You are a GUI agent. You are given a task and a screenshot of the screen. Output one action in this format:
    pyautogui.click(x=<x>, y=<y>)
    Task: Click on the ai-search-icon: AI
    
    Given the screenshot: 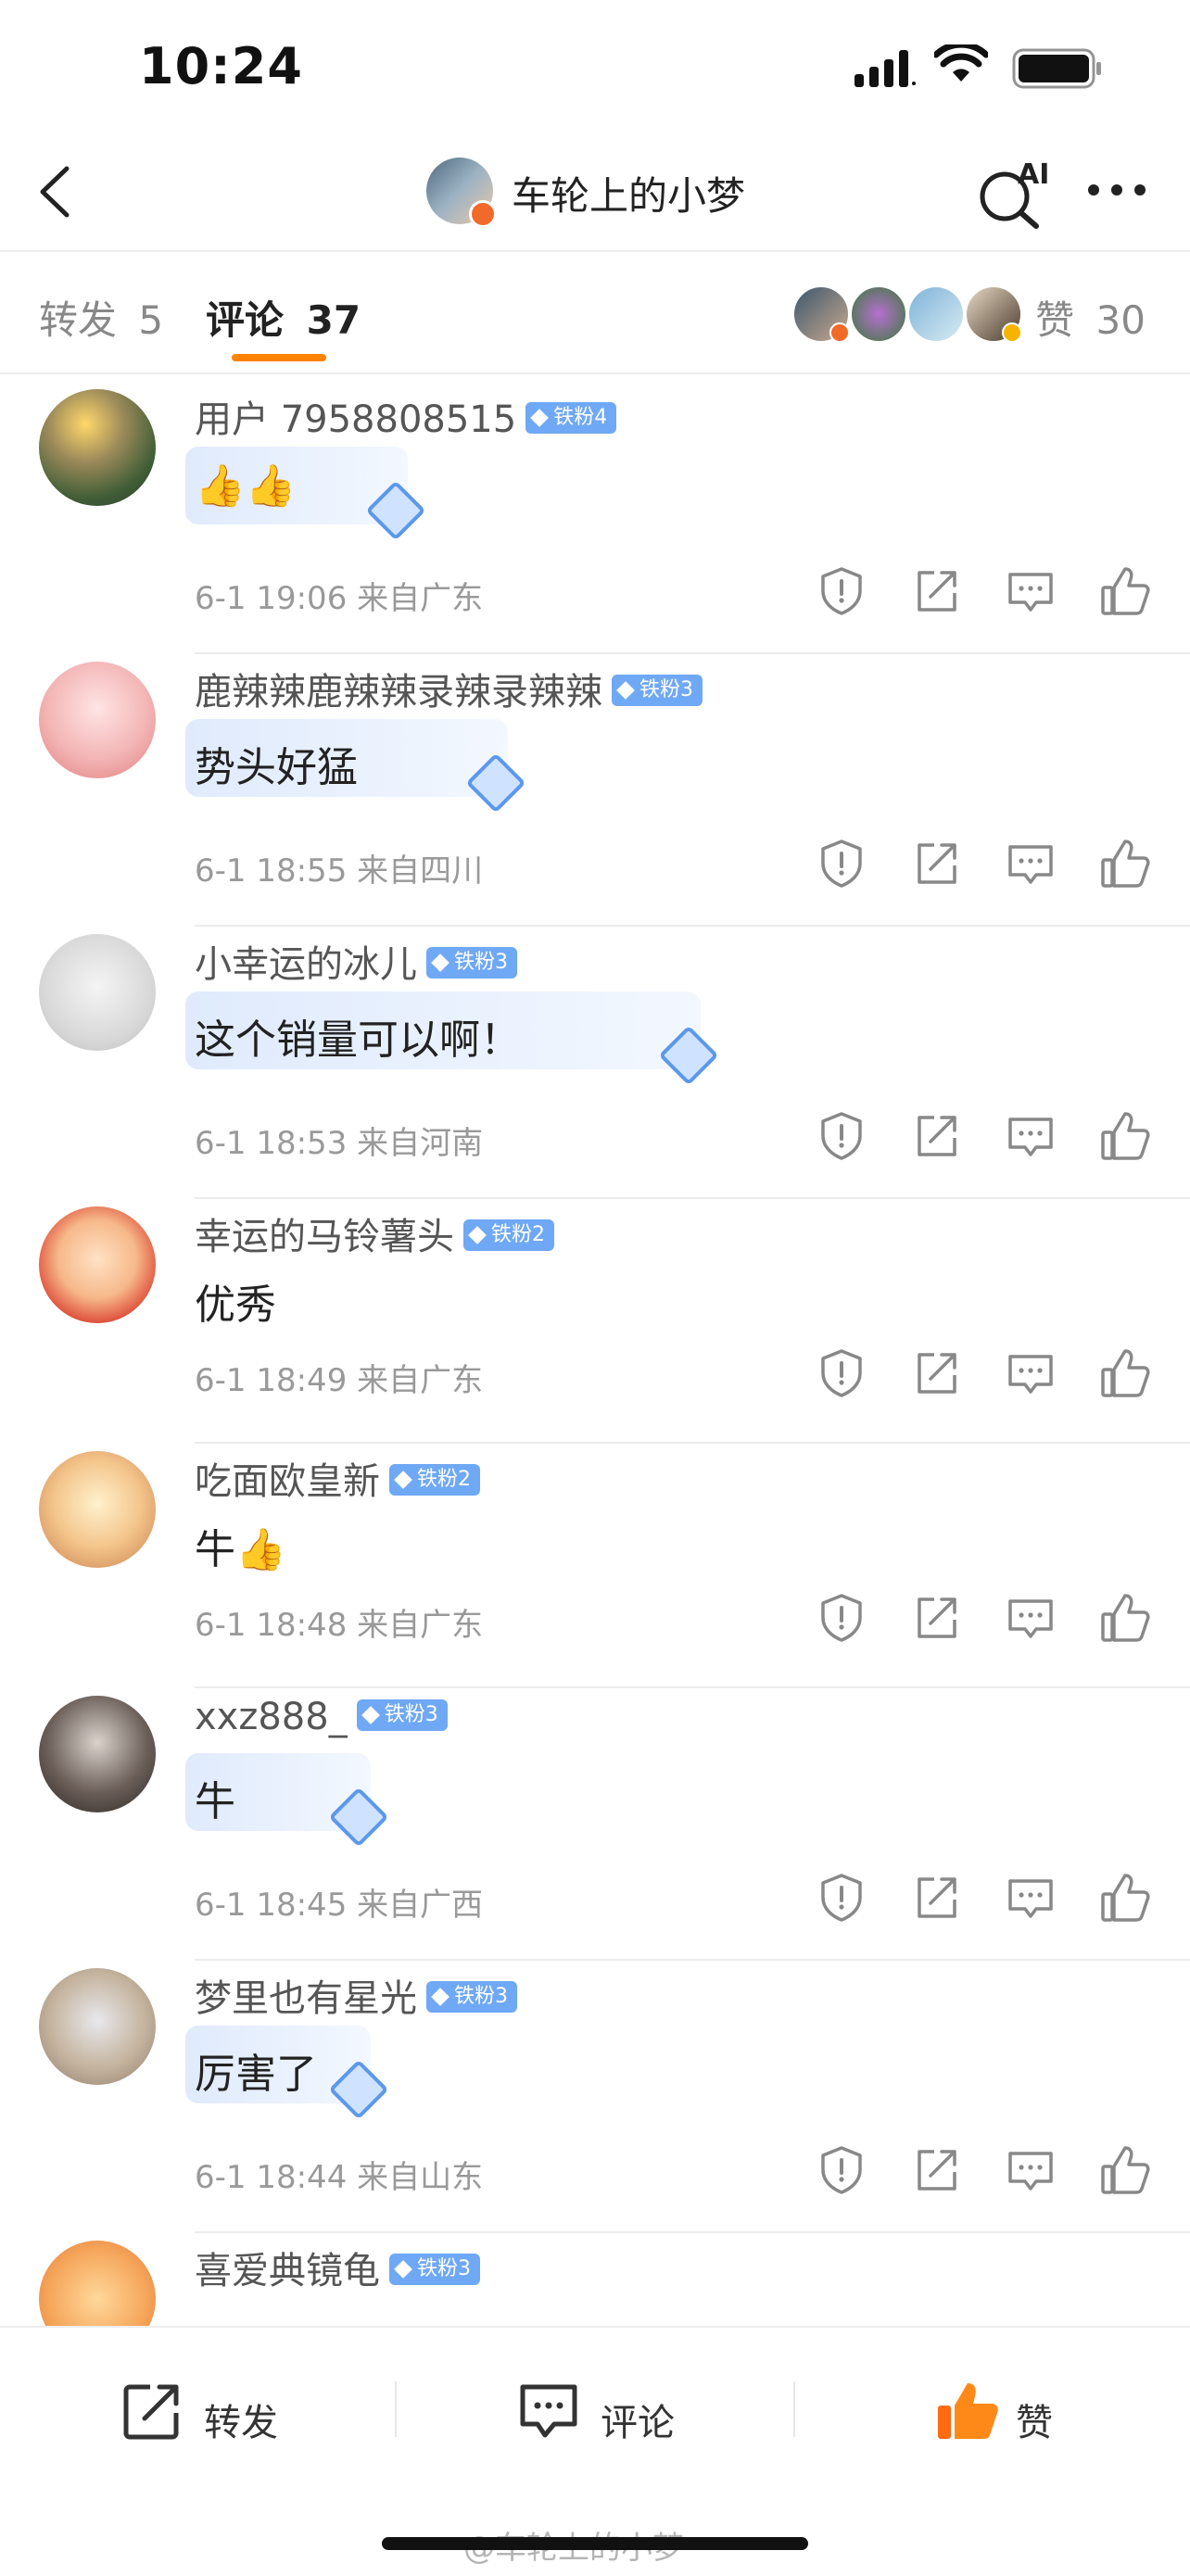 What is the action you would take?
    pyautogui.click(x=1012, y=193)
    